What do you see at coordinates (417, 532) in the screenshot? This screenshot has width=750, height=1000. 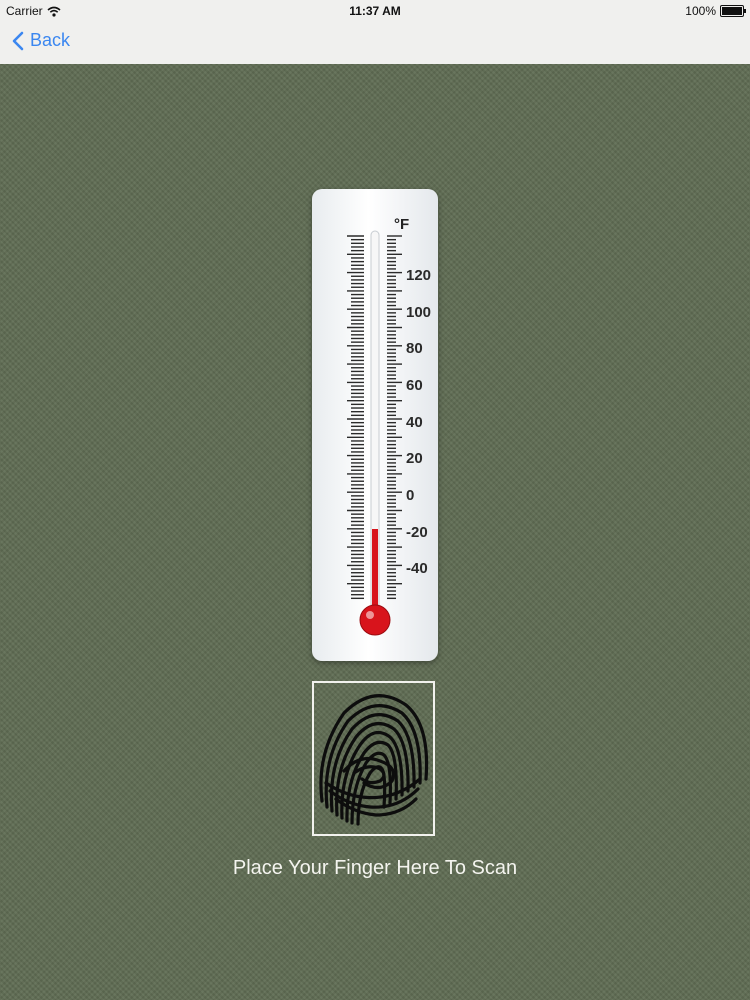 I see `tick-label: -20` at bounding box center [417, 532].